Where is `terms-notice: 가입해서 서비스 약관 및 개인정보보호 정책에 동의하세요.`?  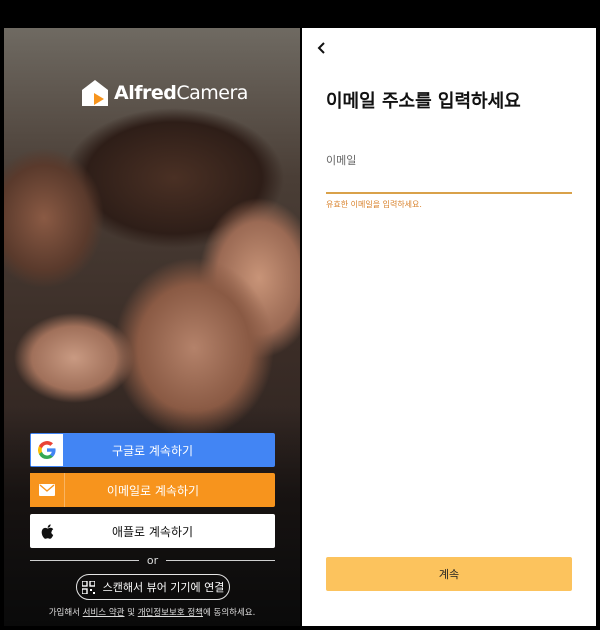 terms-notice: 가입해서 서비스 약관 및 개인정보보호 정책에 동의하세요. is located at coordinates (152, 613).